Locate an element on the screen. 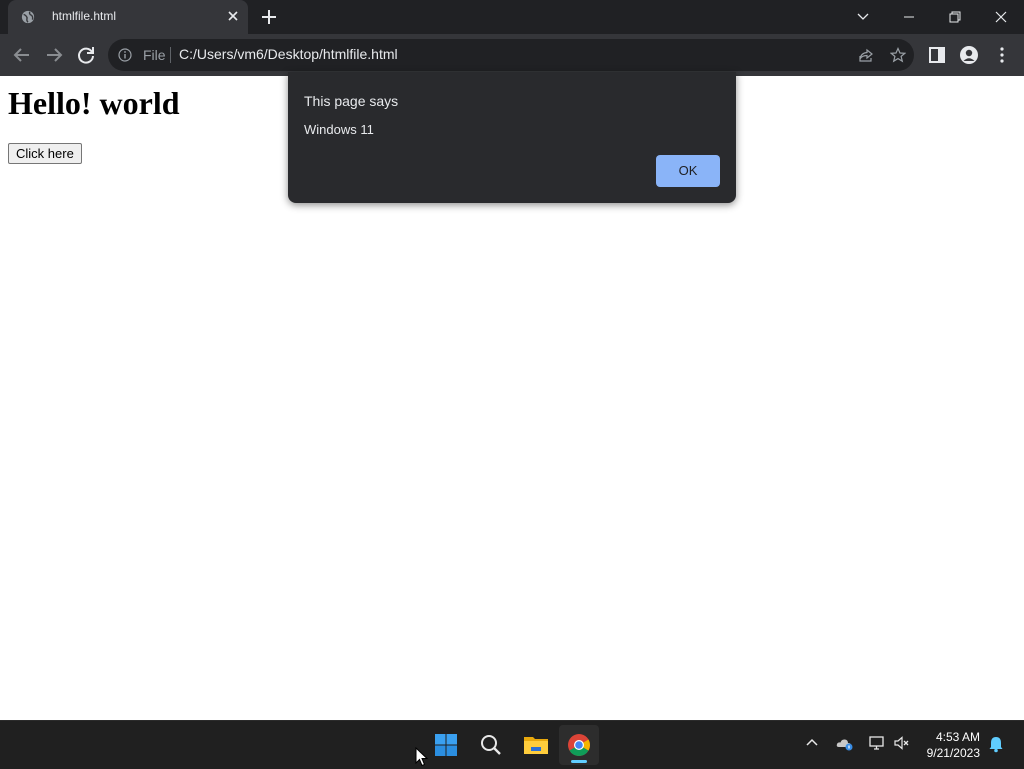 The width and height of the screenshot is (1024, 769). volume-muted-icon is located at coordinates (902, 743).